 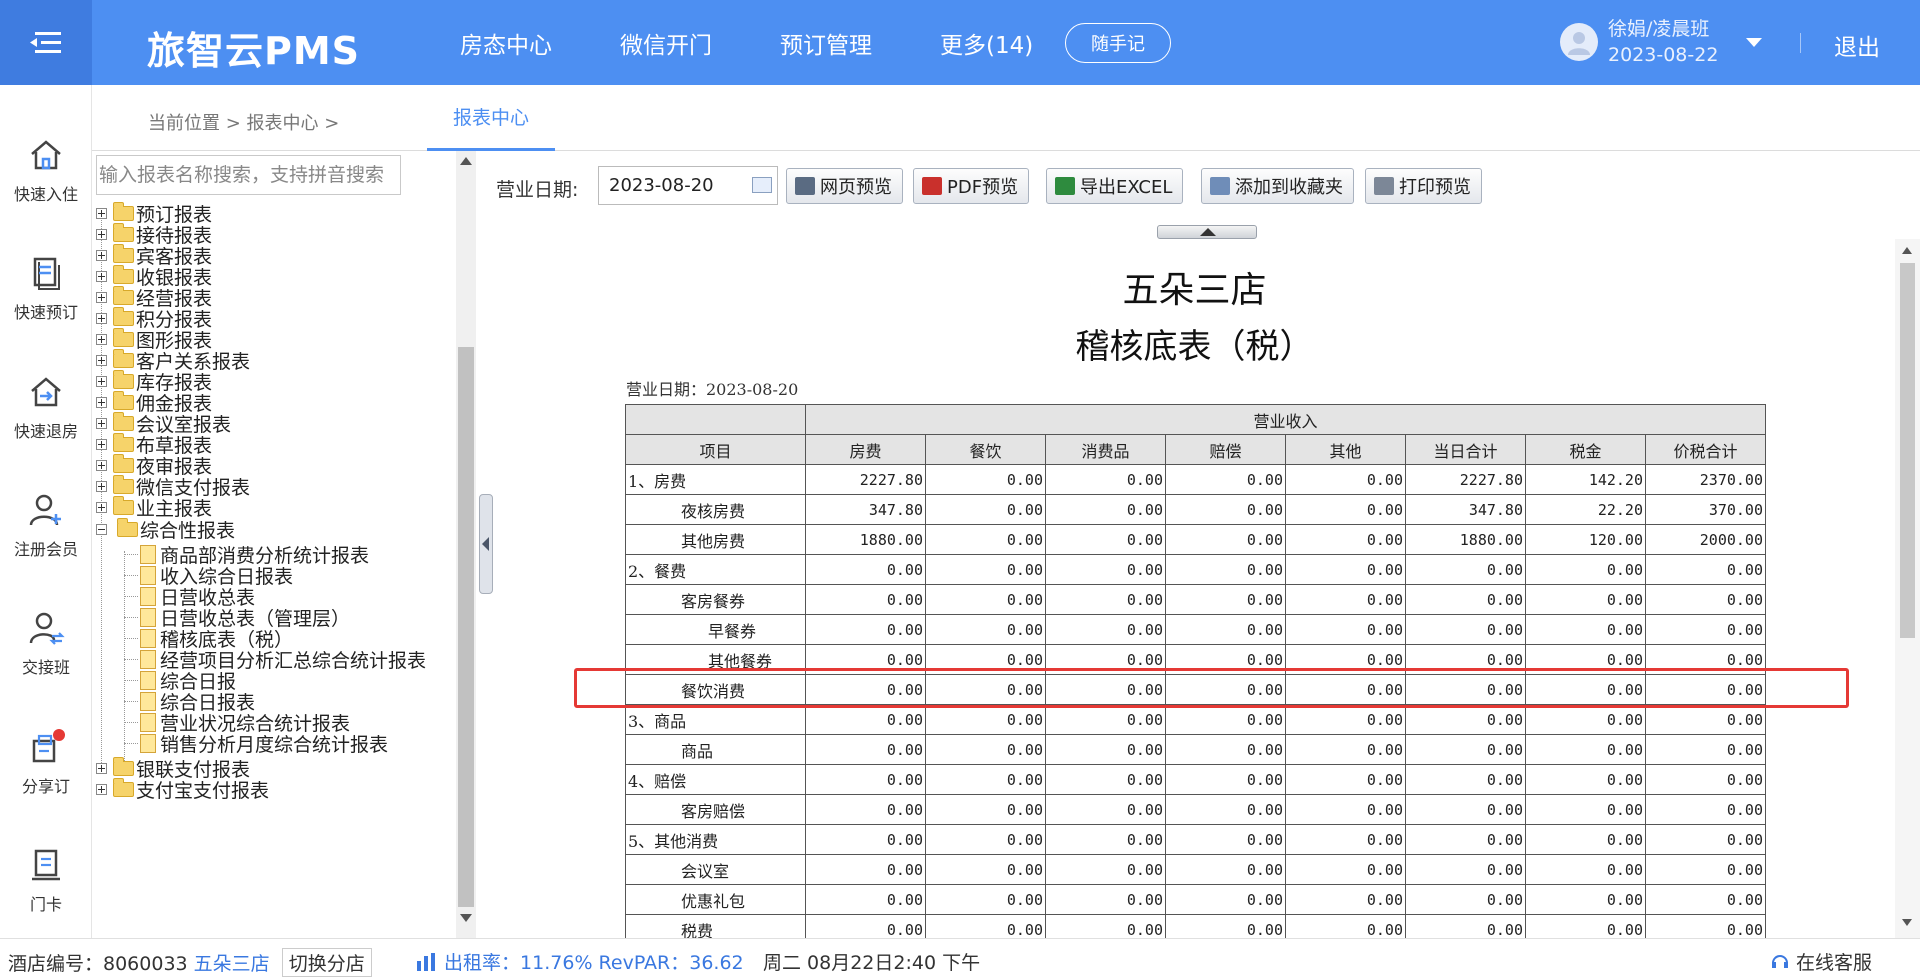 I want to click on sidebar-item-register-member: 注册会员, so click(x=46, y=525).